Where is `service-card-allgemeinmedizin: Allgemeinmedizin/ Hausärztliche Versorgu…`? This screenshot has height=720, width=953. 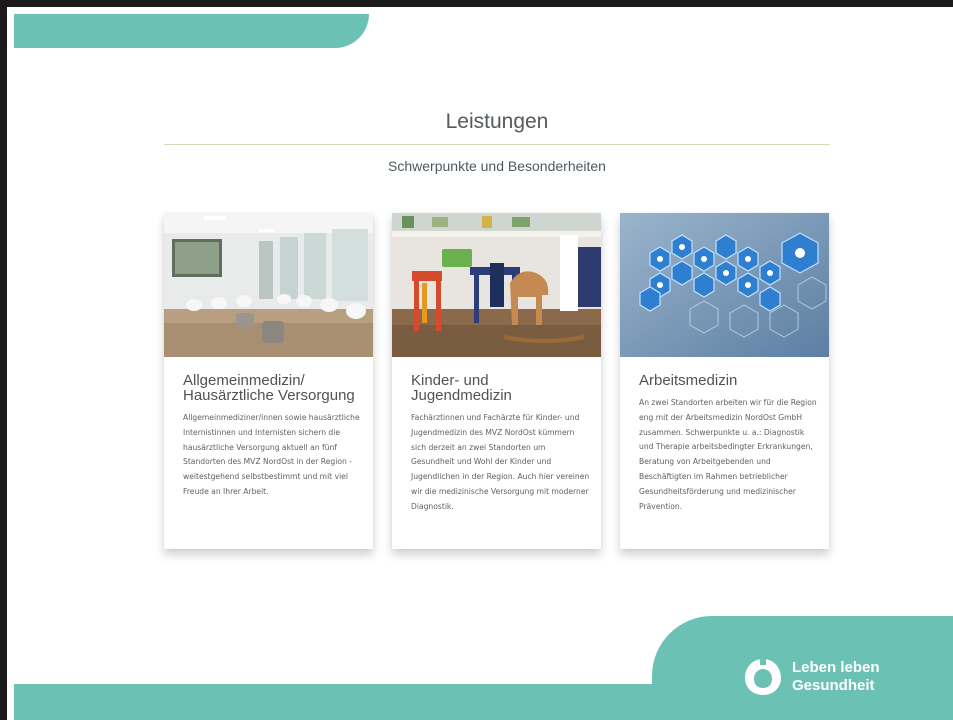 service-card-allgemeinmedizin: Allgemeinmedizin/ Hausärztliche Versorgu… is located at coordinates (268, 381).